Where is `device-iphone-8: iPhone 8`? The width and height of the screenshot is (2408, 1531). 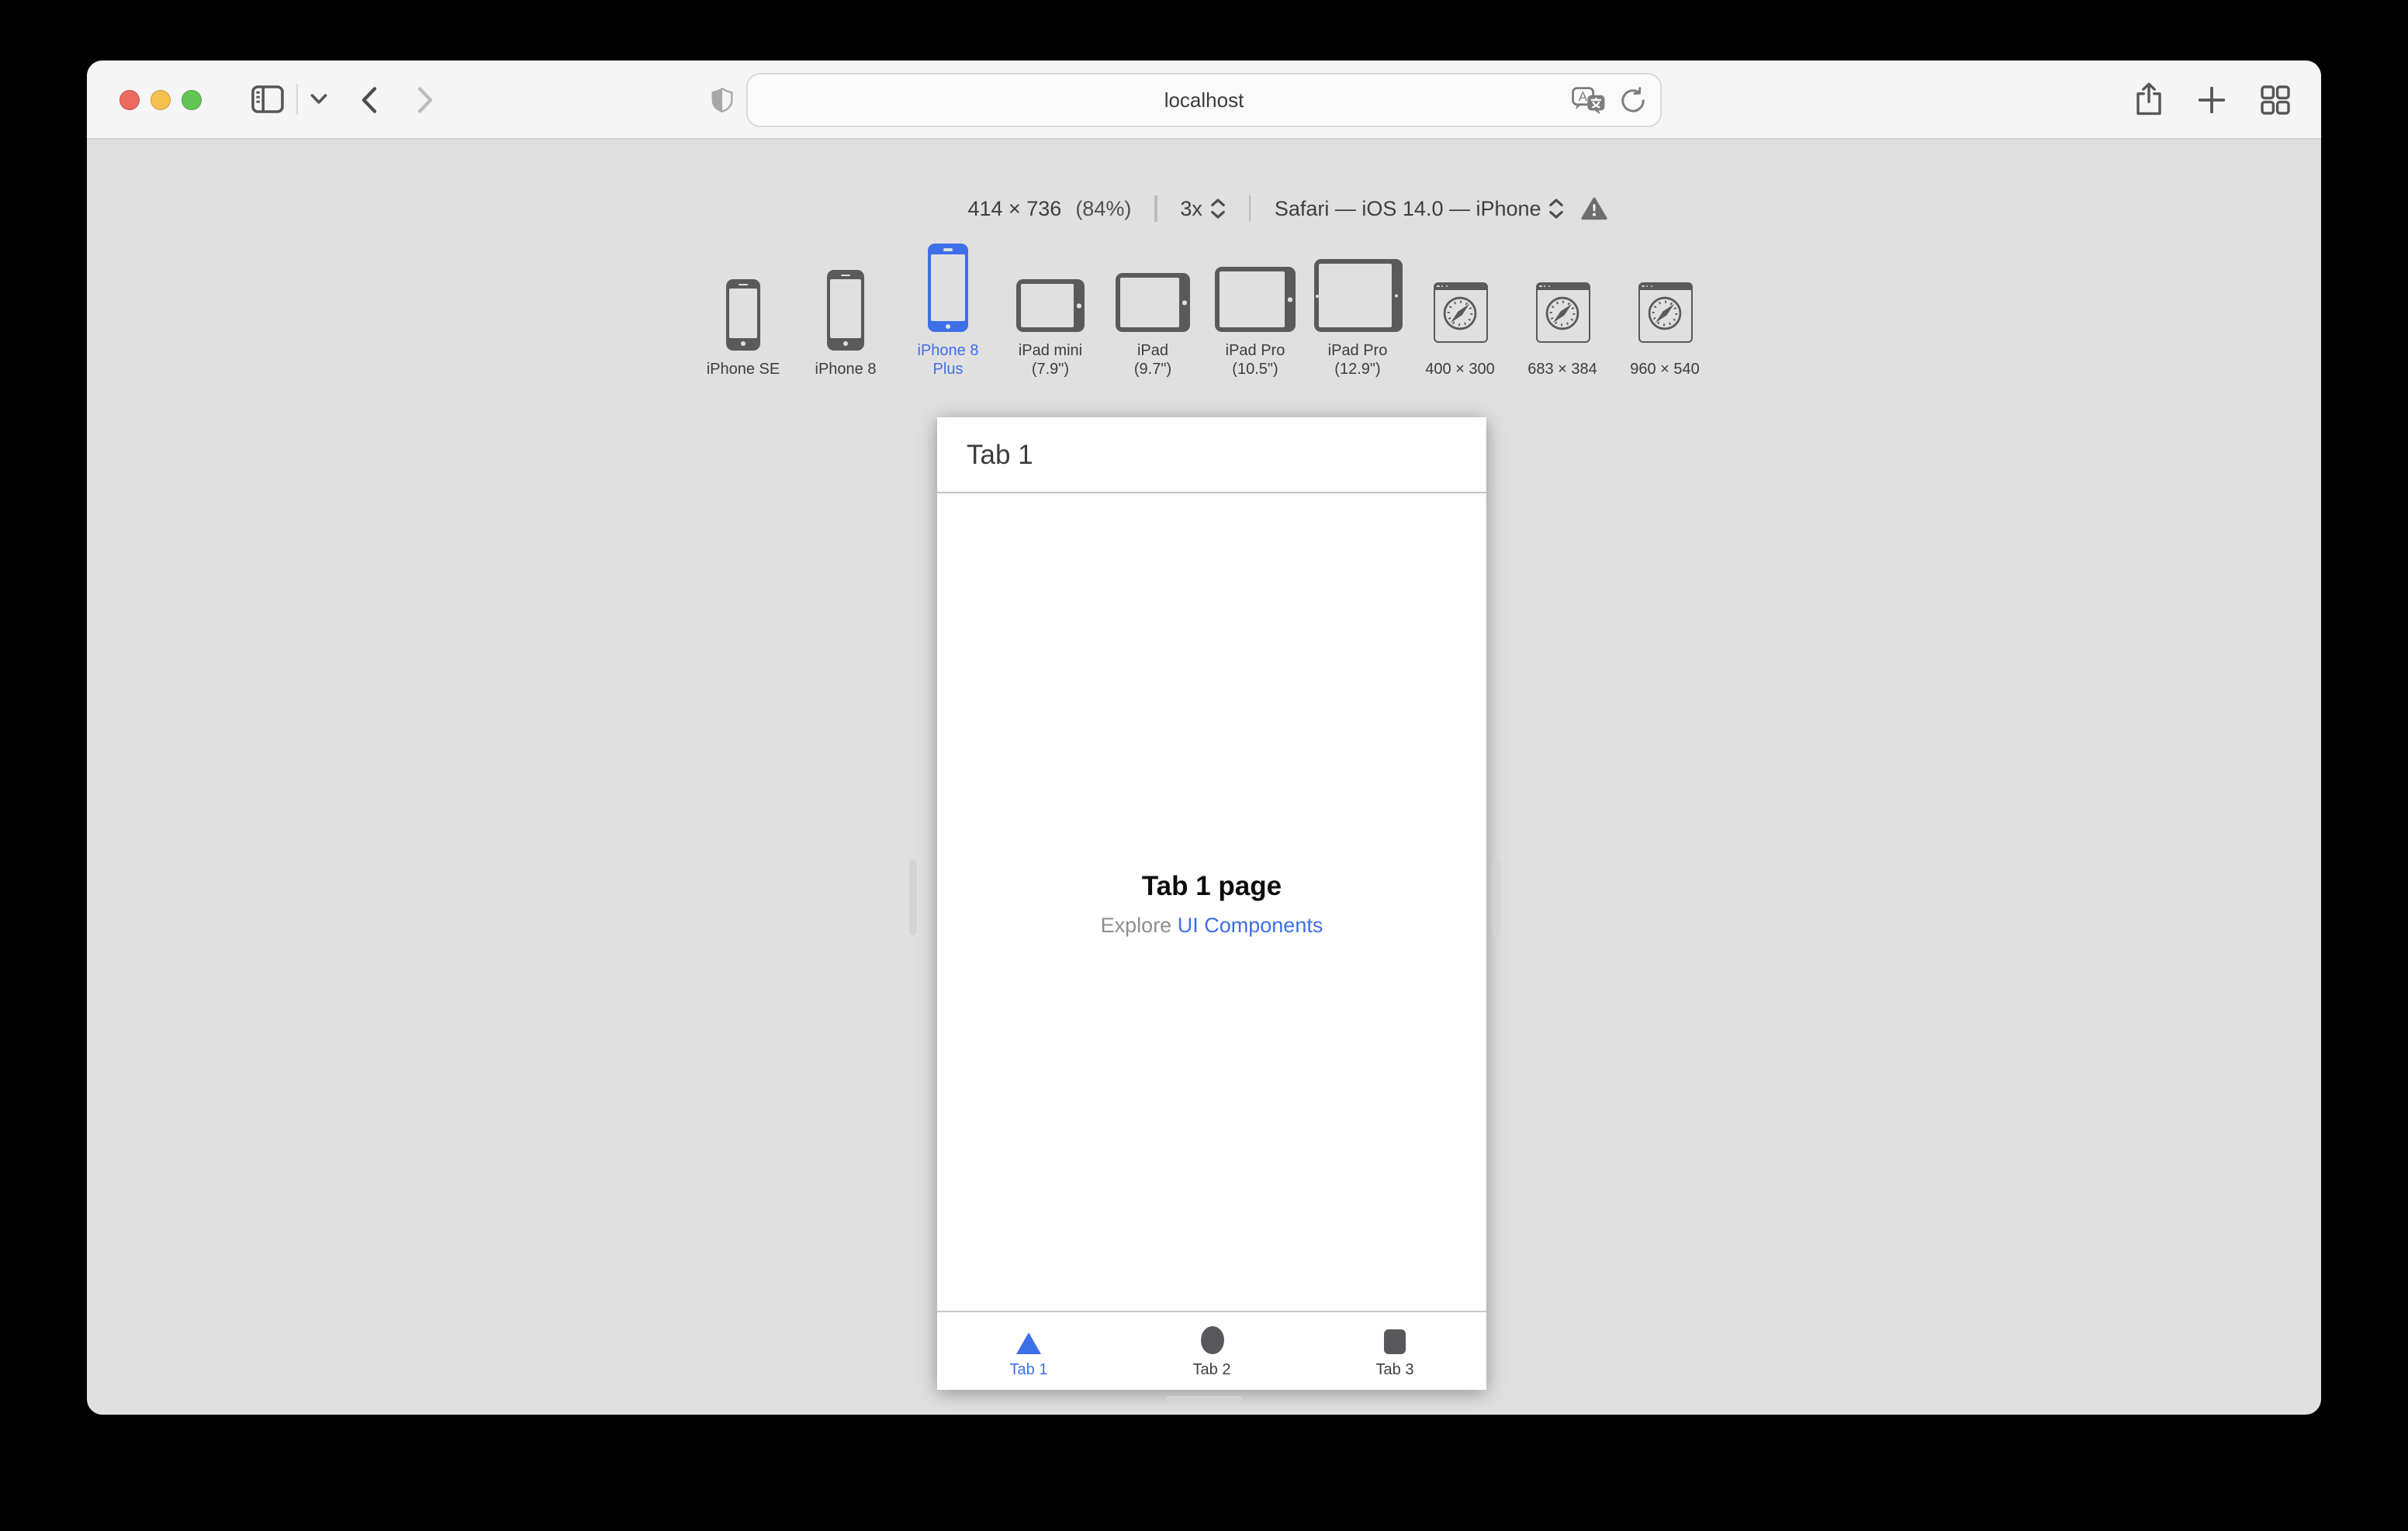 device-iphone-8: iPhone 8 is located at coordinates (845, 319).